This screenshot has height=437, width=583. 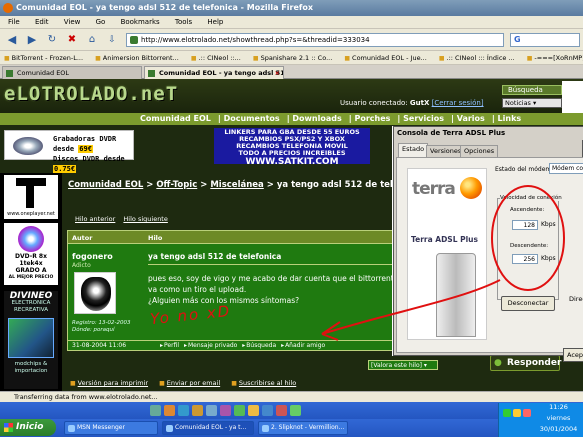 I want to click on nav-comunidad: Comunidad EOL, so click(x=175, y=118).